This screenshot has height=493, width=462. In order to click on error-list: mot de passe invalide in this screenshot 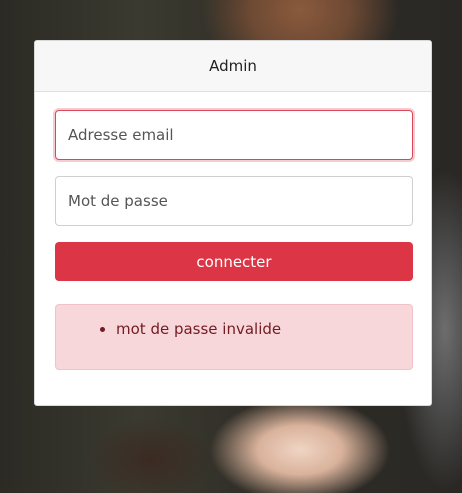, I will do `click(234, 321)`.